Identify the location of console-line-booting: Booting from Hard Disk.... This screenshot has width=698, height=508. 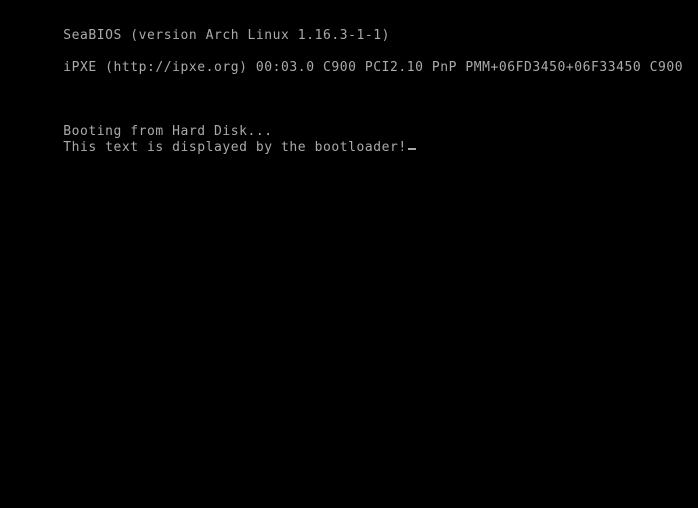
(355, 123).